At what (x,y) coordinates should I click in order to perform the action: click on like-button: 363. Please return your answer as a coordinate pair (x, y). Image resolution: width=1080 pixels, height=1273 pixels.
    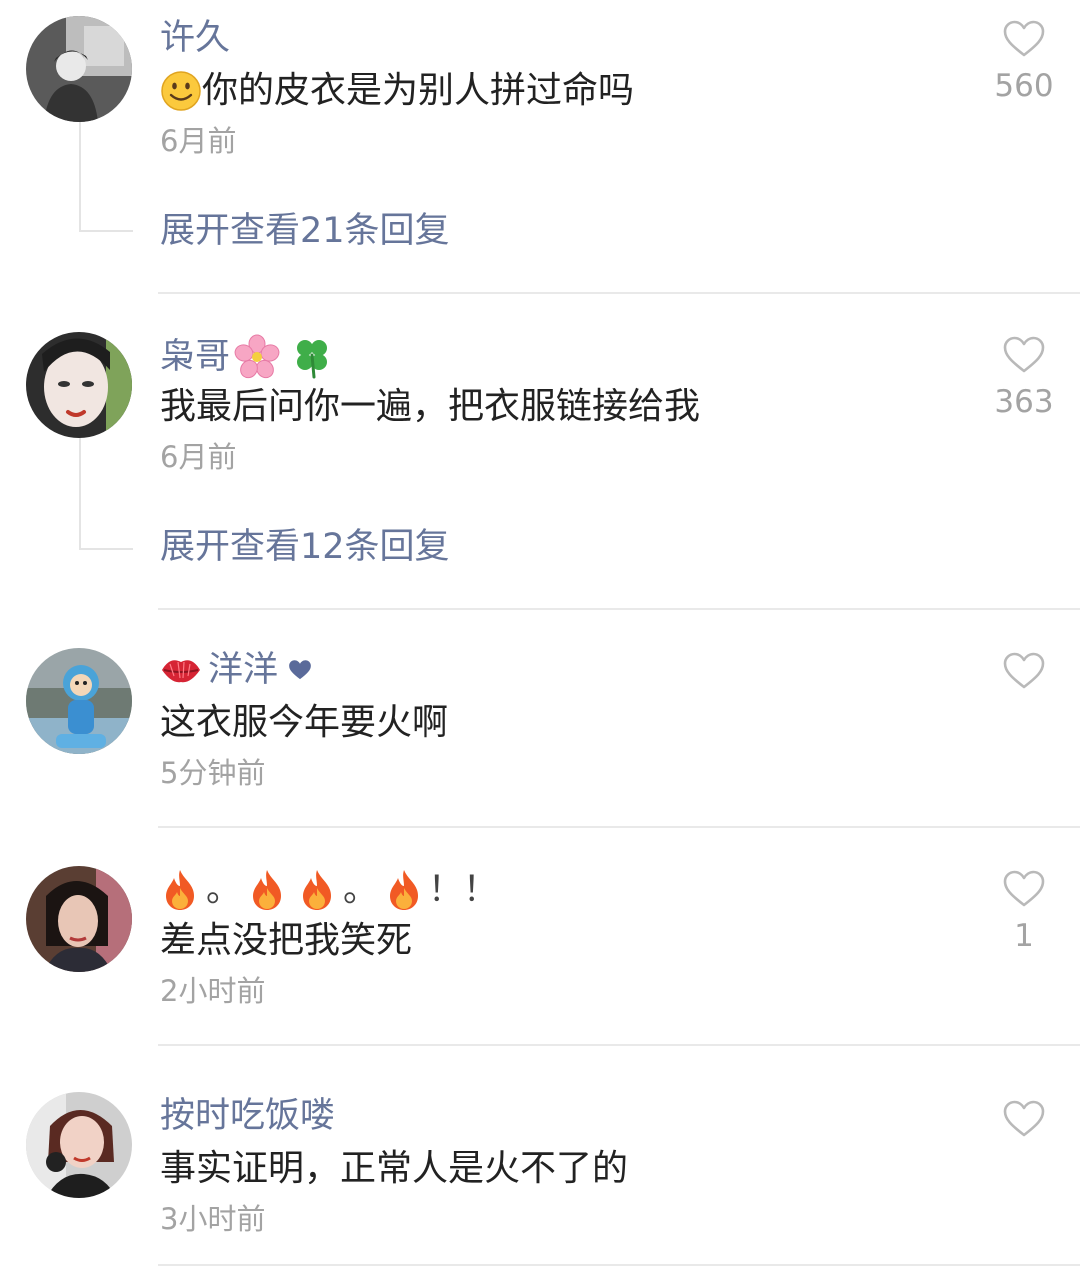
    Looking at the image, I should click on (1024, 378).